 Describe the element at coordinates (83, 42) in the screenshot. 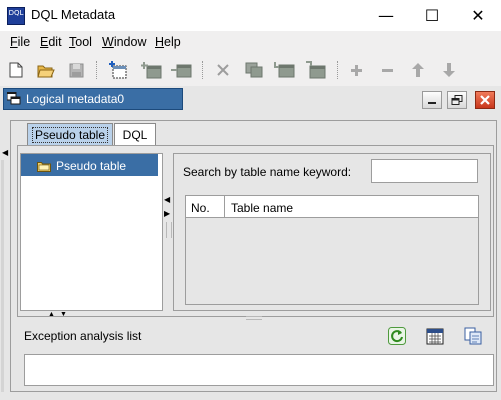

I see `menu-tool-rest: ool` at that location.